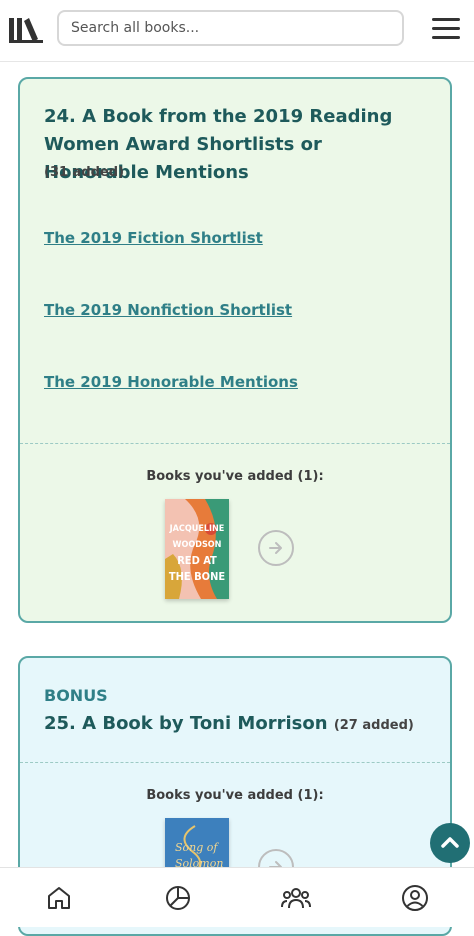 The width and height of the screenshot is (474, 936). Describe the element at coordinates (199, 848) in the screenshot. I see `cover-title-line1: Song of` at that location.